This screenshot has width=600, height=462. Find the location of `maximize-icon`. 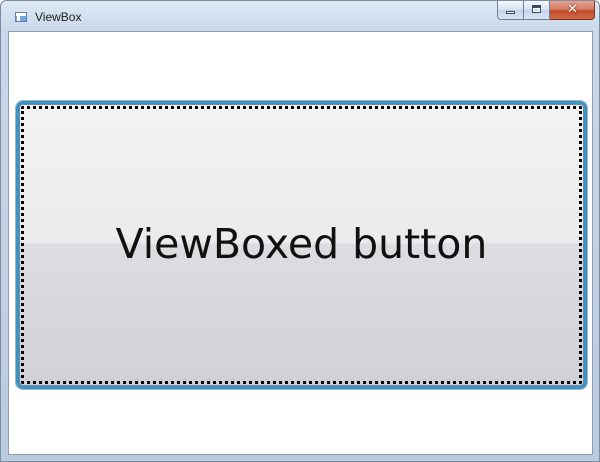

maximize-icon is located at coordinates (536, 9).